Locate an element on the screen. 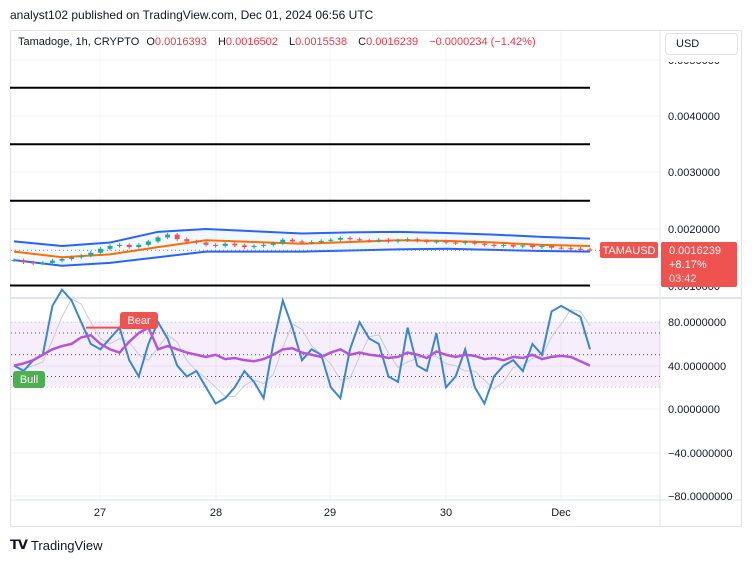 The image size is (752, 562). time-axis-label: 29 is located at coordinates (330, 513).